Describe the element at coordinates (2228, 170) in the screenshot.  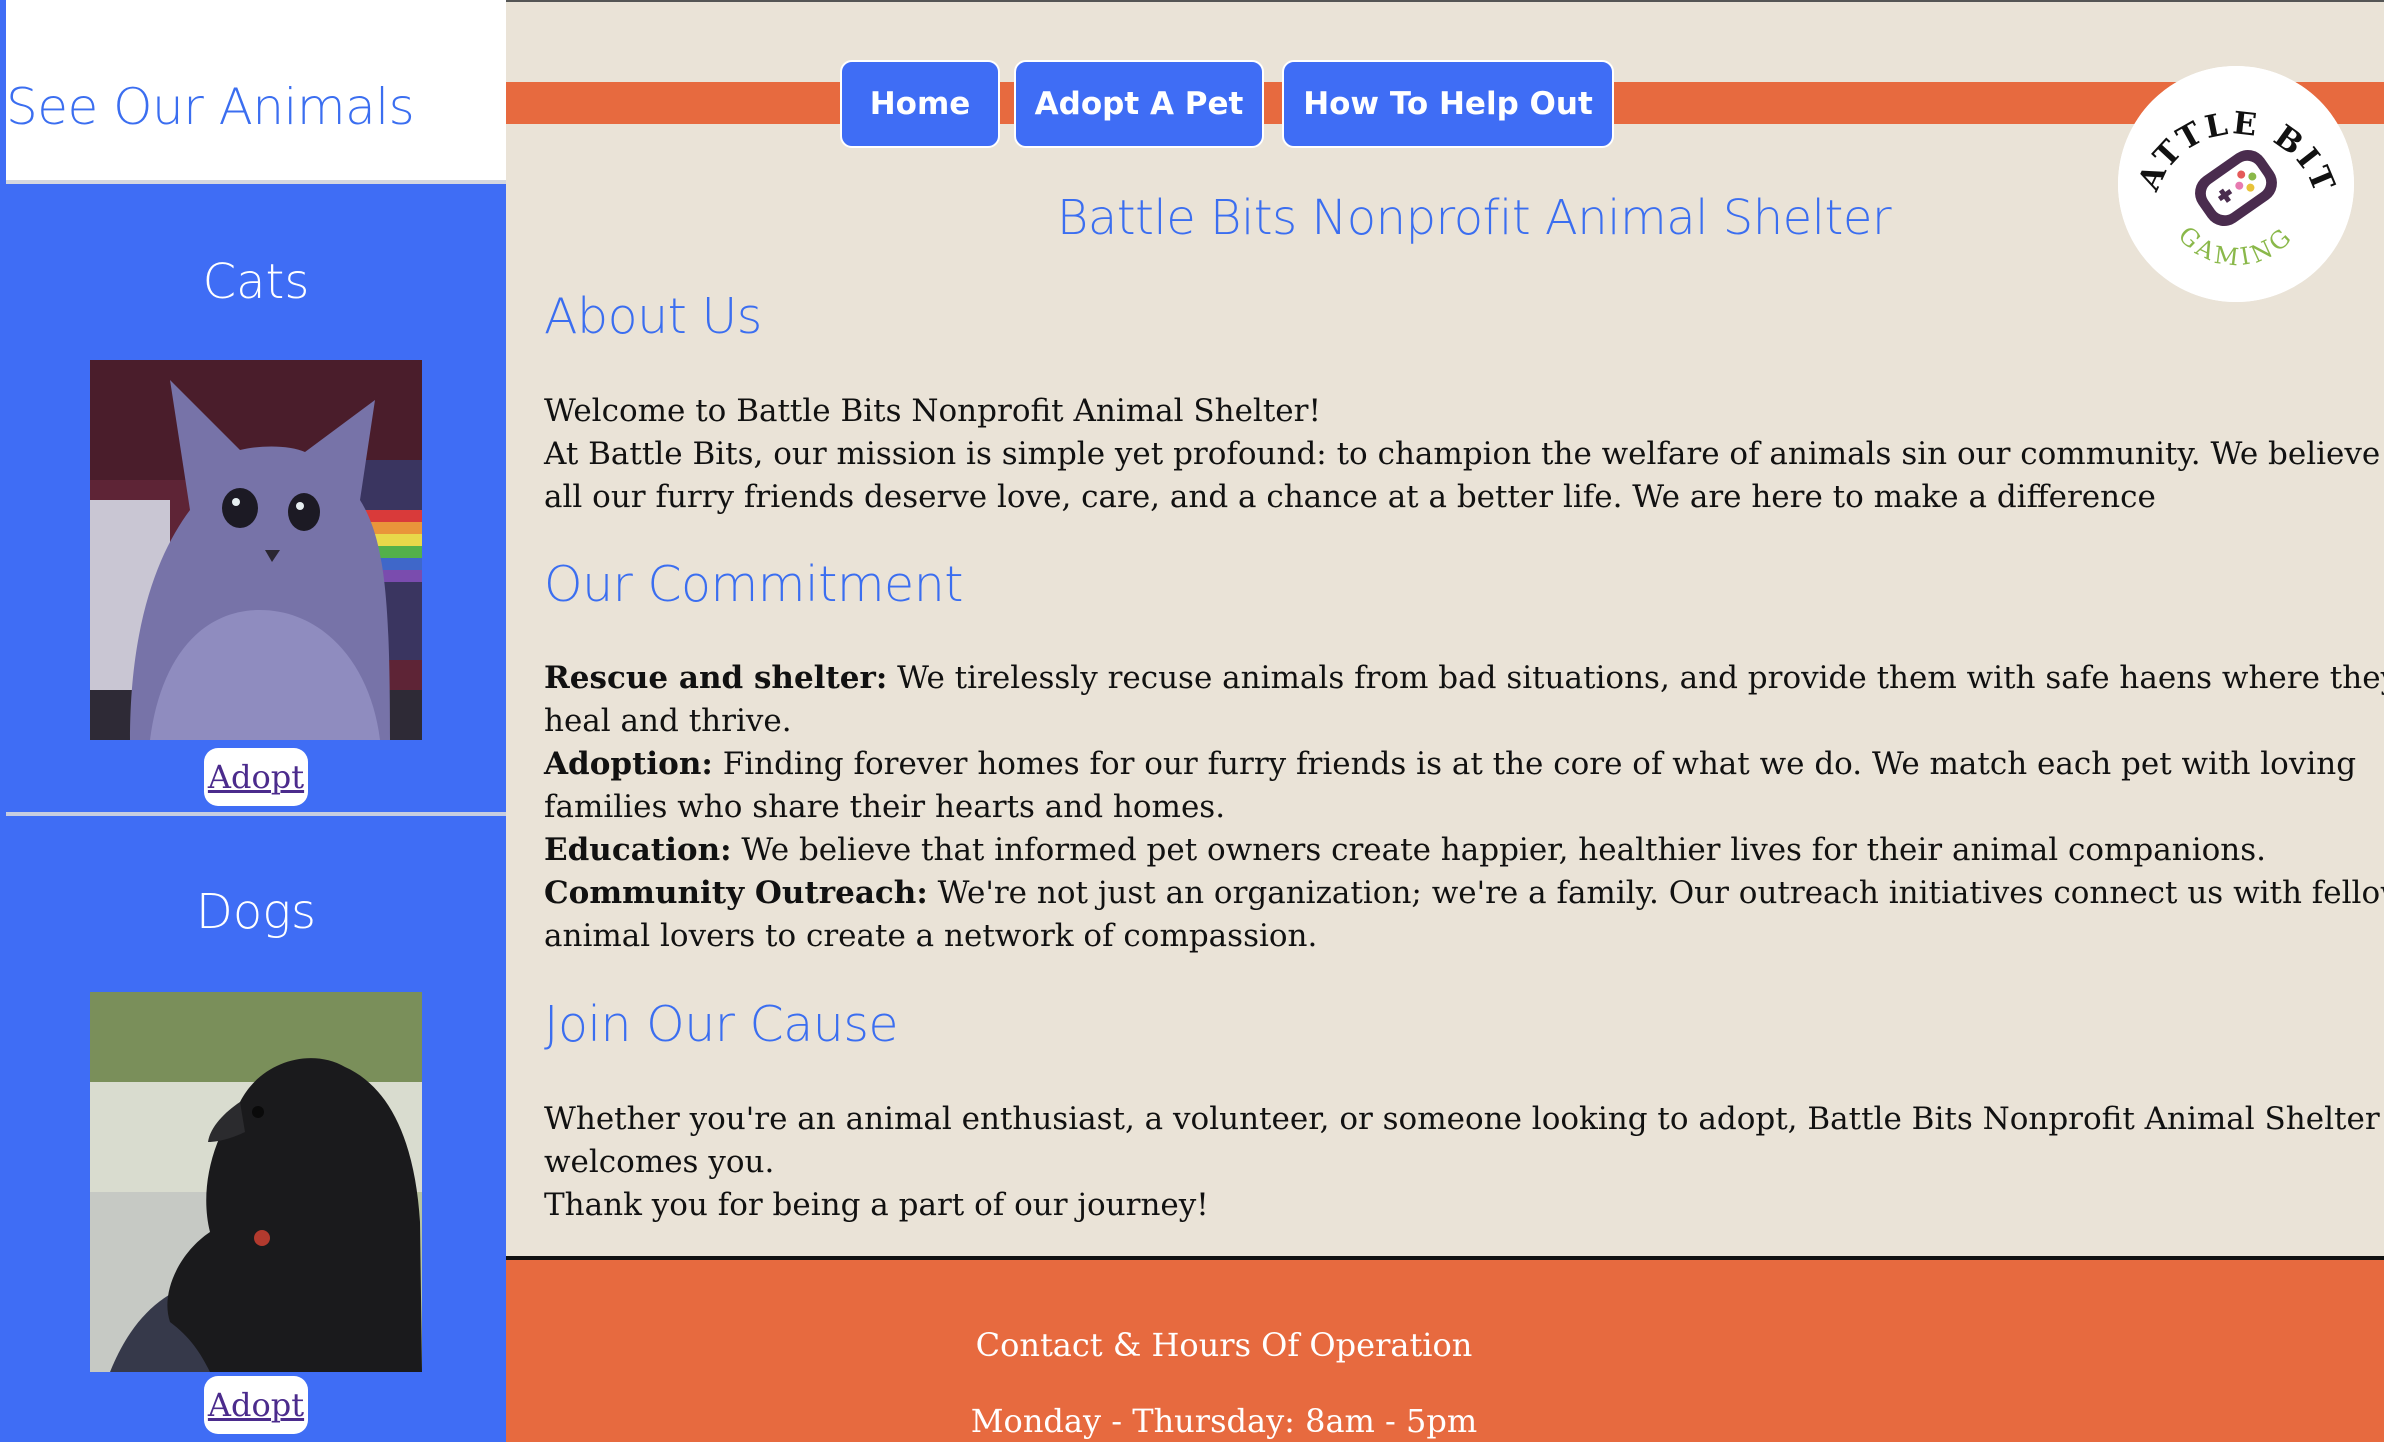
I see `battle-bits-logo: BATTLE BITS GAMING` at that location.